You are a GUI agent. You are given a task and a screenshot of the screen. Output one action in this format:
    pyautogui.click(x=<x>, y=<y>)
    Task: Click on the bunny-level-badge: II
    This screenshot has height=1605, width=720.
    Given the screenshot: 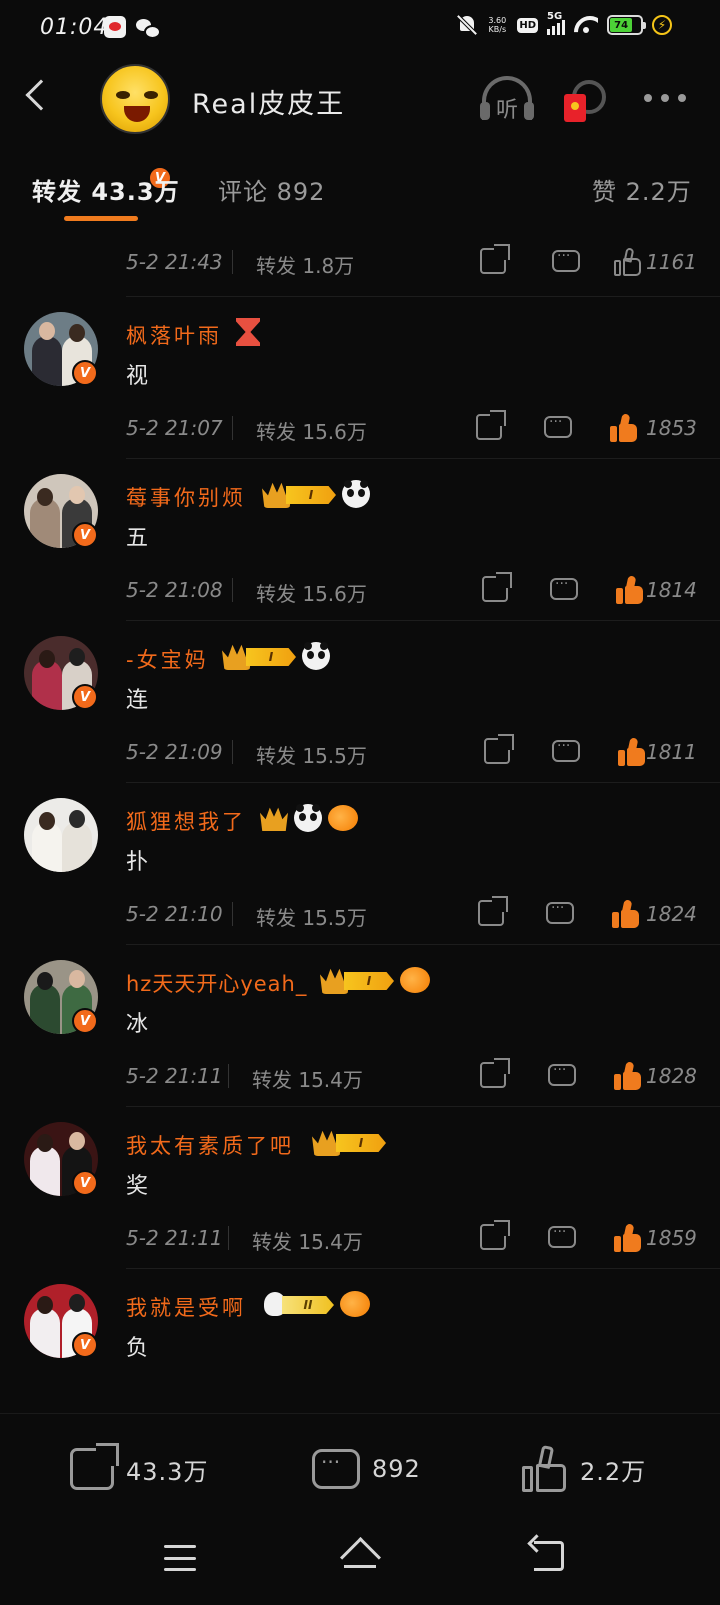 What is the action you would take?
    pyautogui.click(x=299, y=1304)
    